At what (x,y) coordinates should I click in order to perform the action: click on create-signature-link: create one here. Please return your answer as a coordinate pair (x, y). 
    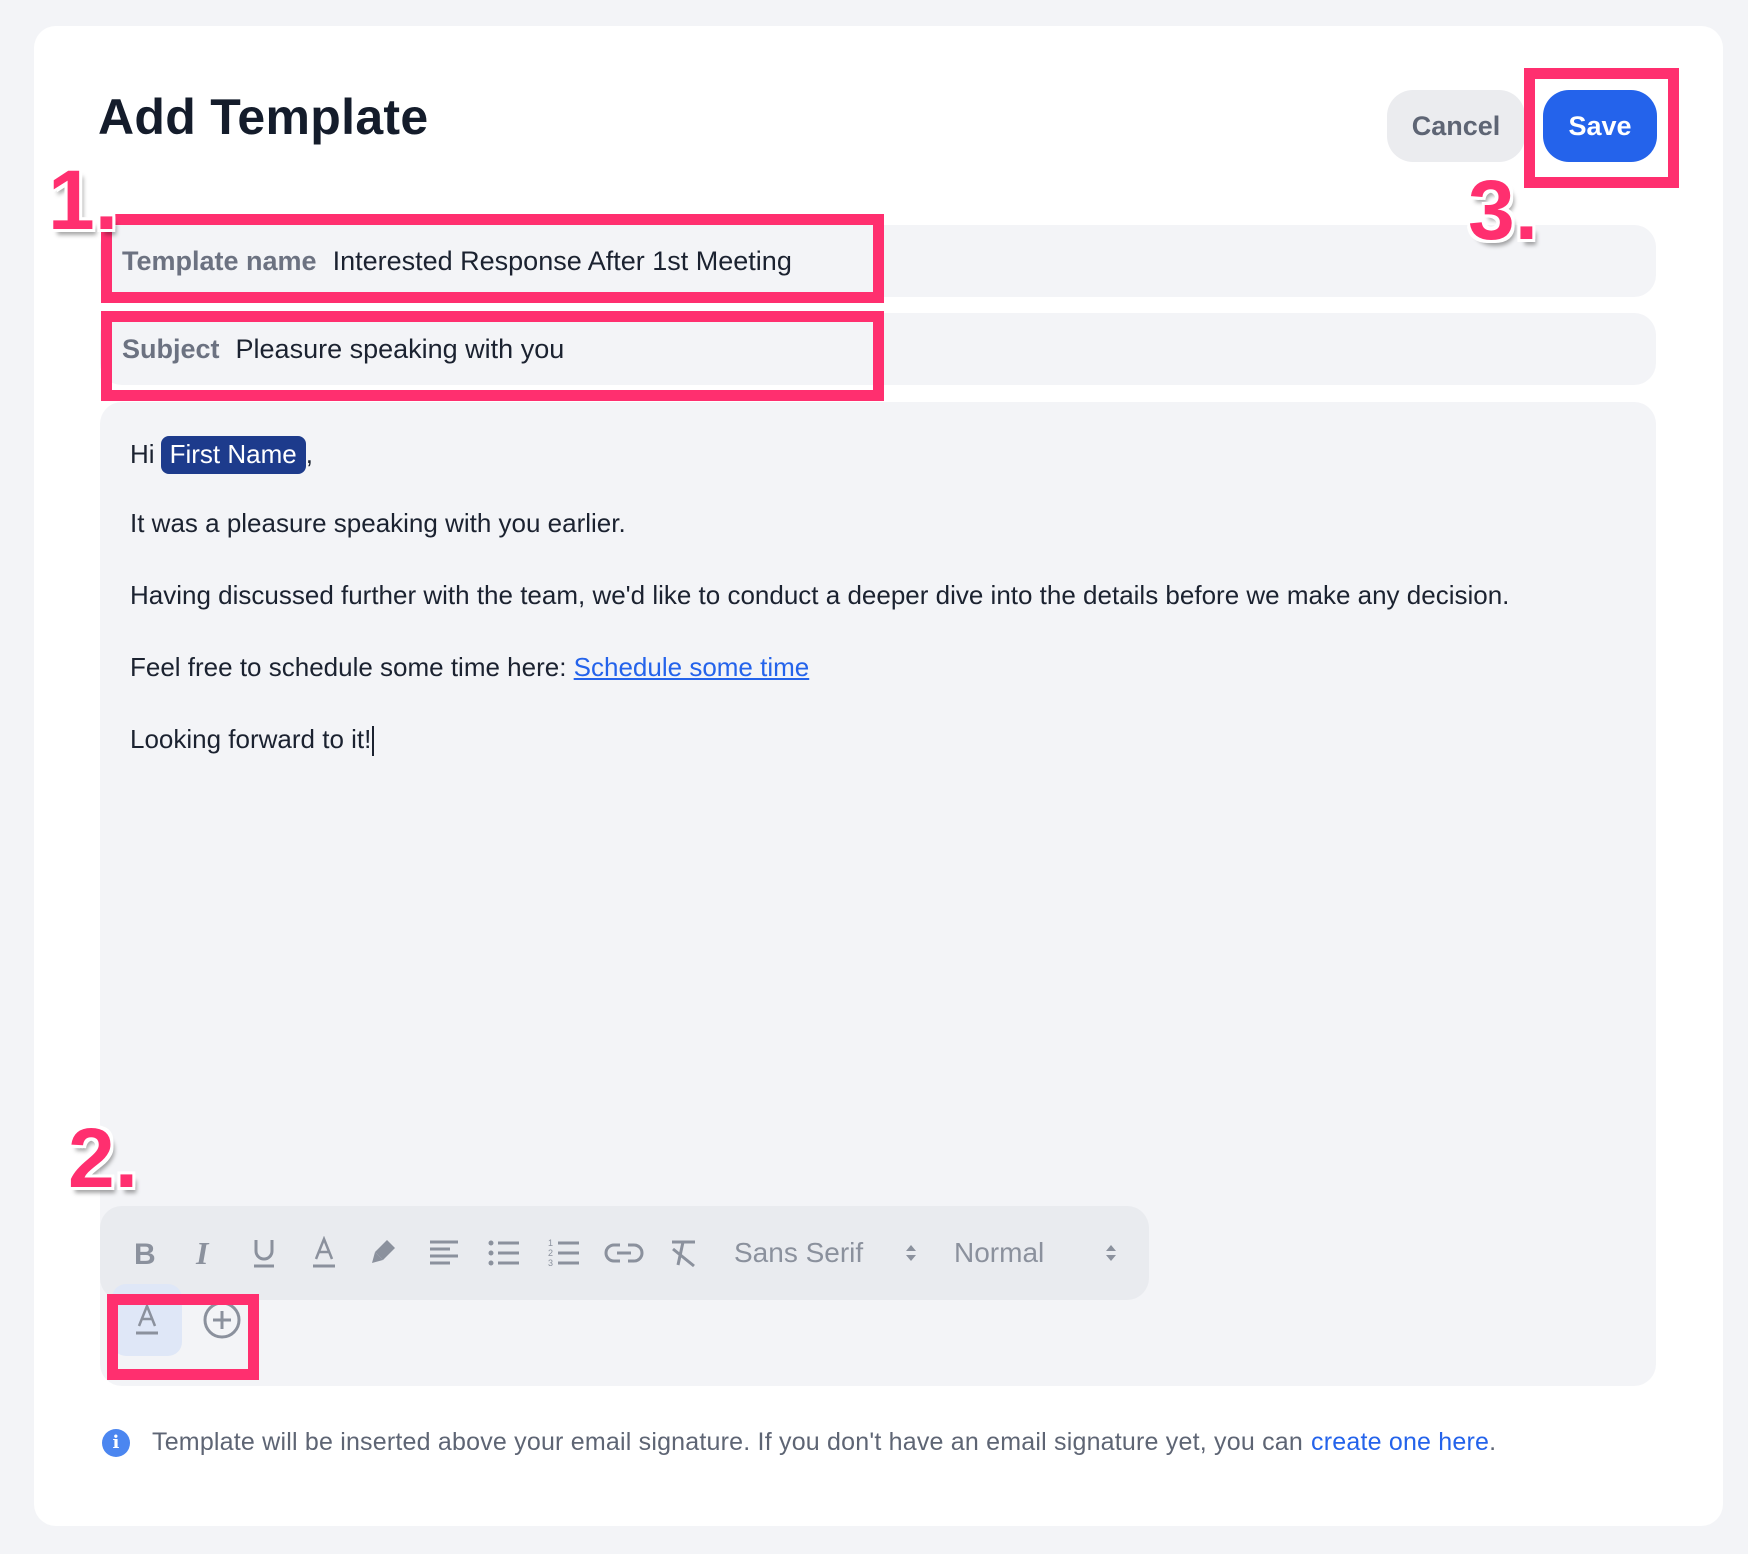
    Looking at the image, I should click on (1400, 1442).